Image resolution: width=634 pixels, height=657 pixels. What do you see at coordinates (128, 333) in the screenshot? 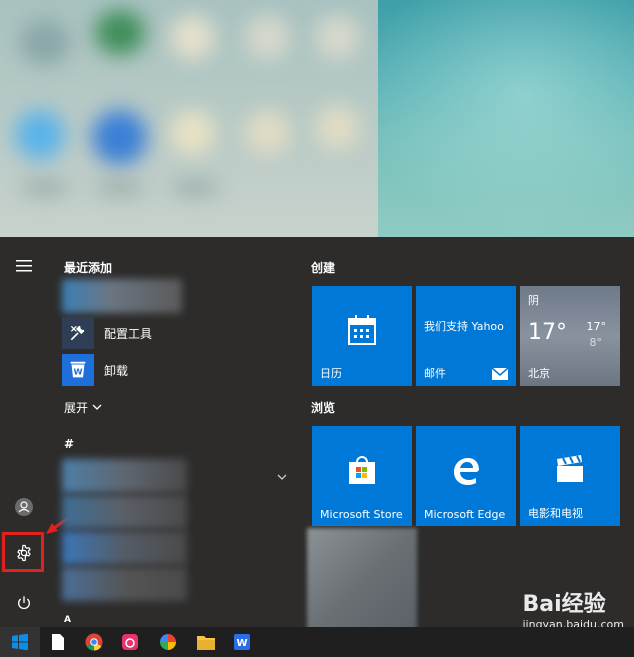
I see `app-label: 配置工具` at bounding box center [128, 333].